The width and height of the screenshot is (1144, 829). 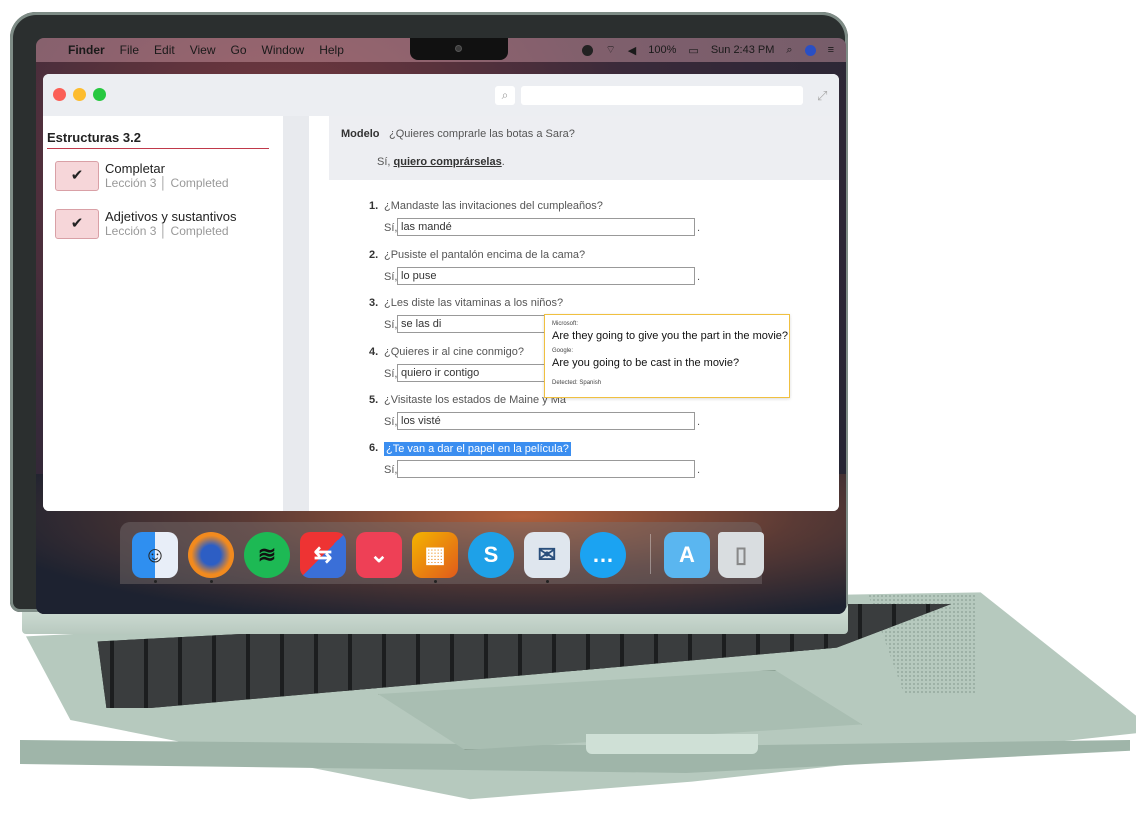 I want to click on applications-folder-icon: A, so click(x=687, y=555).